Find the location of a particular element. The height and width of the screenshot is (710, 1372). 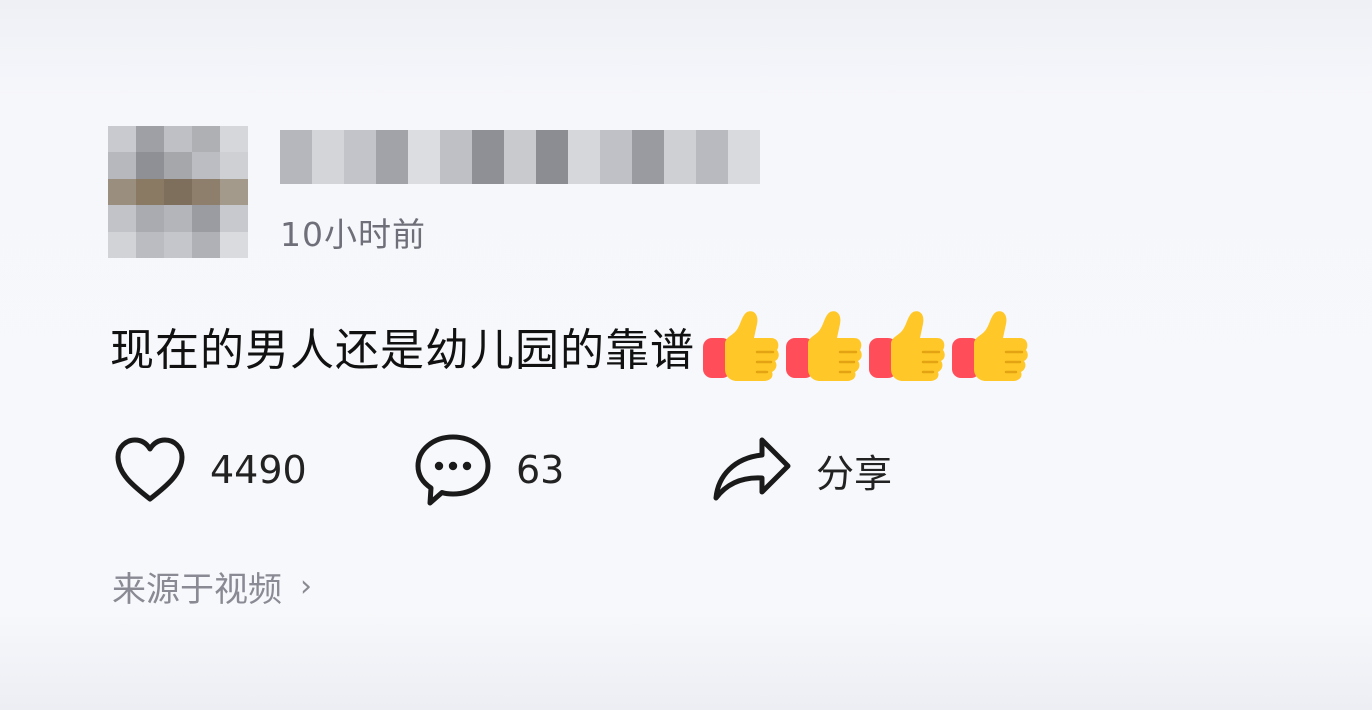

comment-text: 现在的男人还是幼儿园的靠谱 is located at coordinates (402, 350).